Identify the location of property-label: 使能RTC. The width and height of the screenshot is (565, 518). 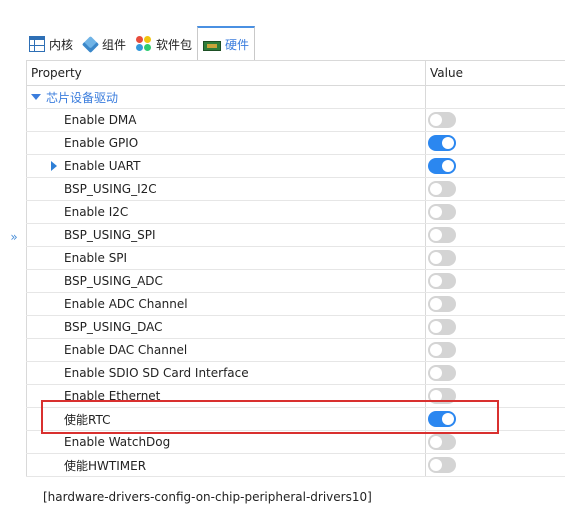
(87, 419).